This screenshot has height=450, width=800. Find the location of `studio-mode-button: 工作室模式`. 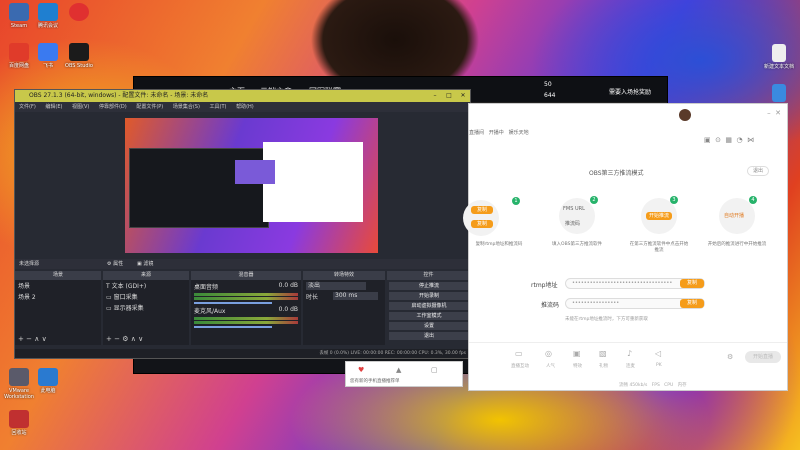

studio-mode-button: 工作室模式 is located at coordinates (429, 316).